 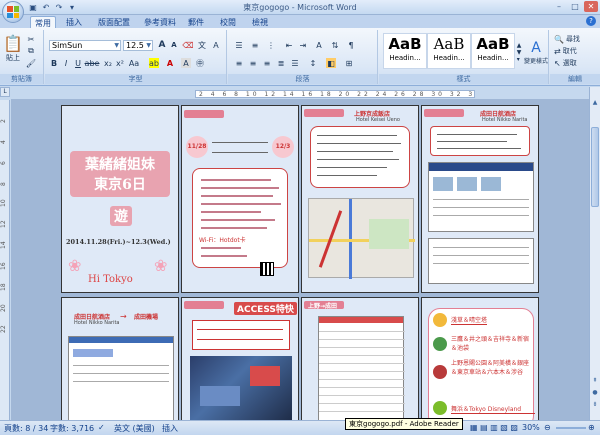 I want to click on distribute-icon: ☰, so click(x=295, y=63).